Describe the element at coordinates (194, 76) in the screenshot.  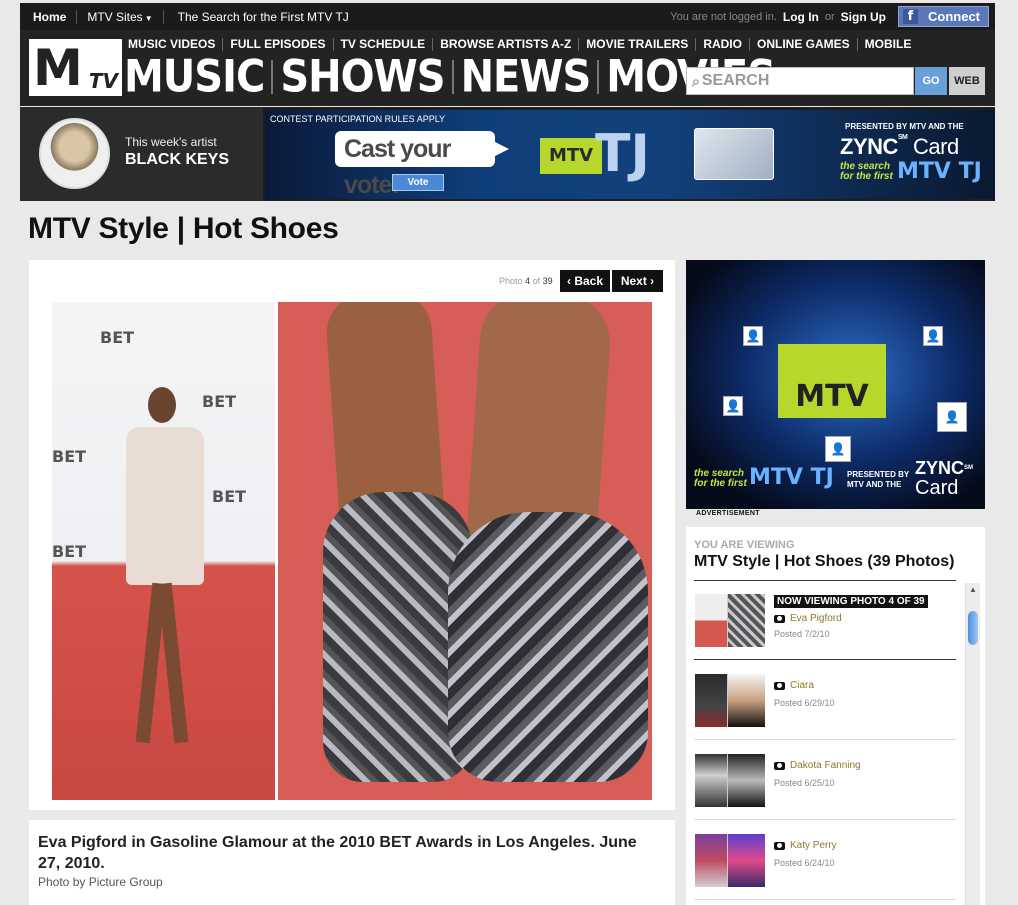
I see `nav-music: MUSIC` at that location.